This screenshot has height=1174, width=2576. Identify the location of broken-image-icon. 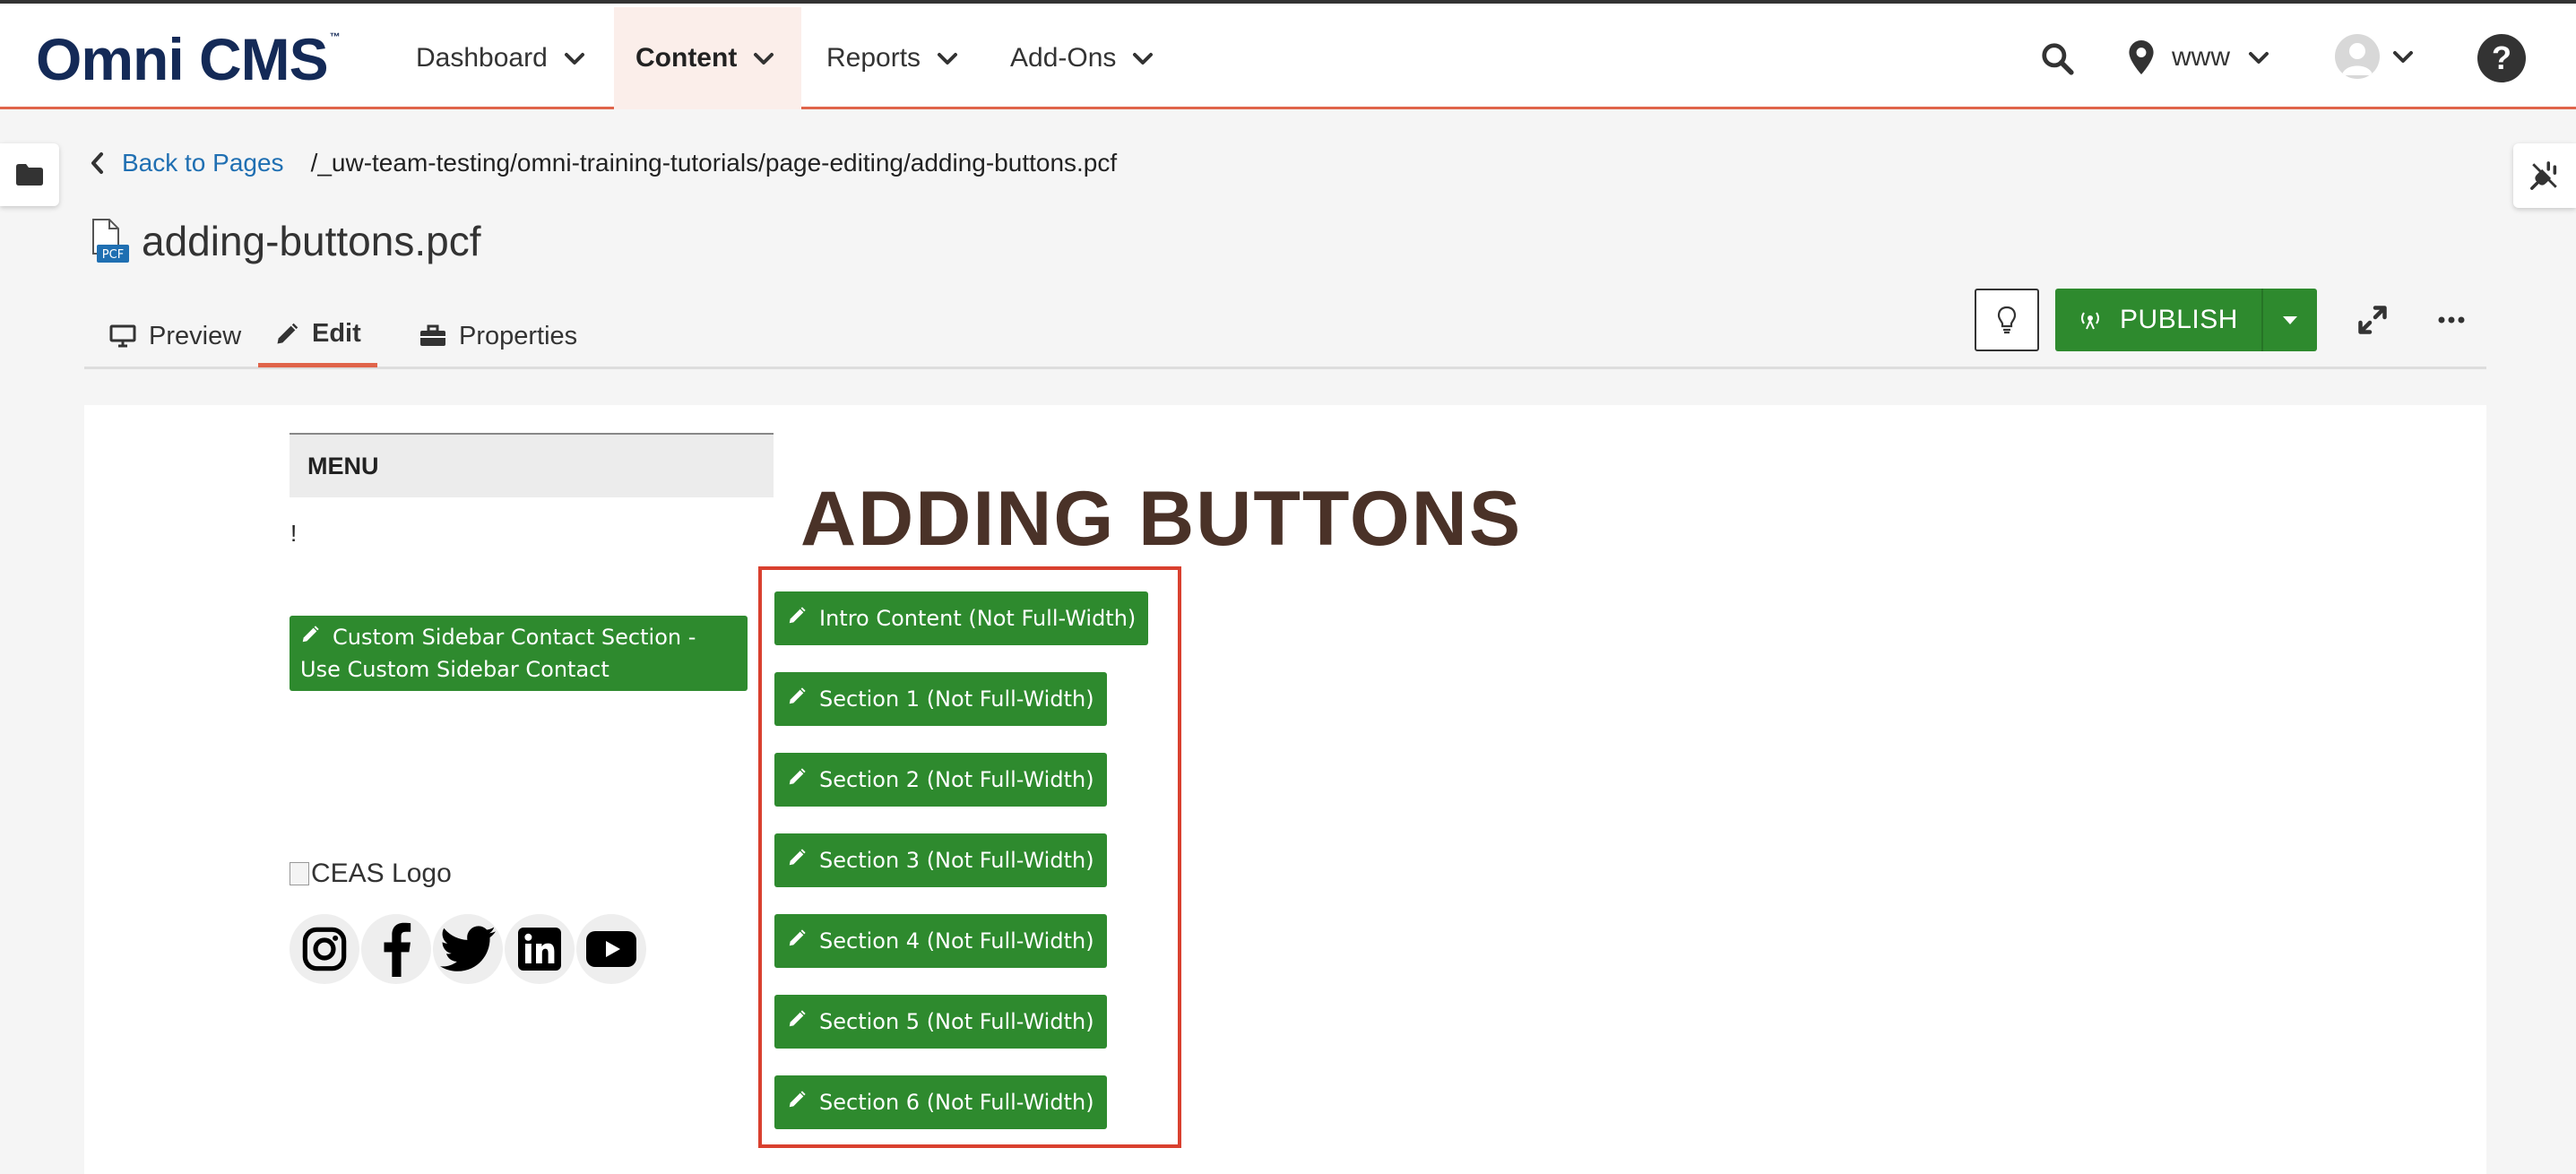
(299, 874).